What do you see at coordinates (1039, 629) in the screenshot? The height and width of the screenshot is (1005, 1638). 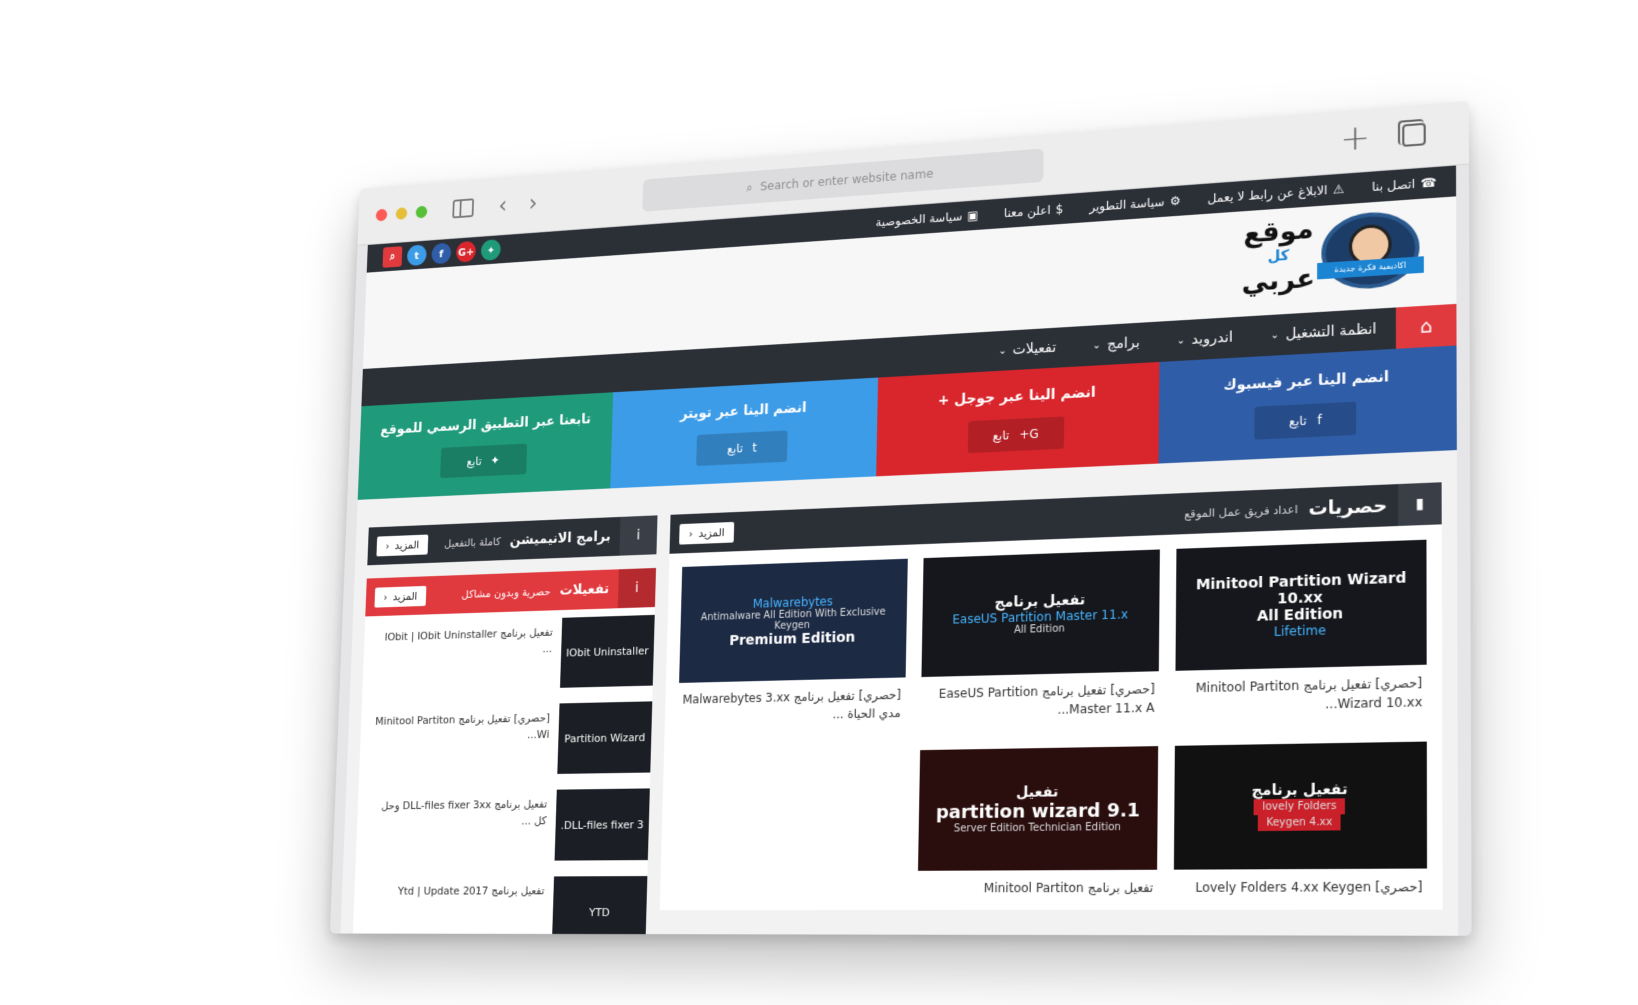 I see `thumb-line3: All Edition` at bounding box center [1039, 629].